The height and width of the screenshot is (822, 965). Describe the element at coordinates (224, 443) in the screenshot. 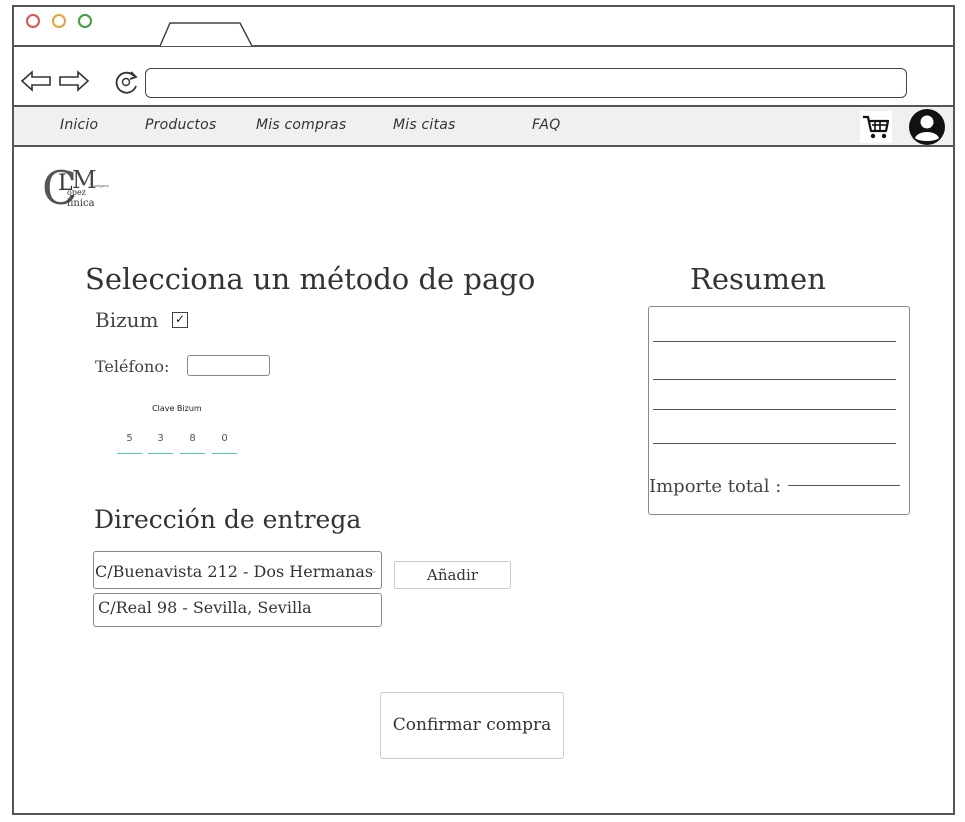

I see `pin-digit-input: 0` at that location.